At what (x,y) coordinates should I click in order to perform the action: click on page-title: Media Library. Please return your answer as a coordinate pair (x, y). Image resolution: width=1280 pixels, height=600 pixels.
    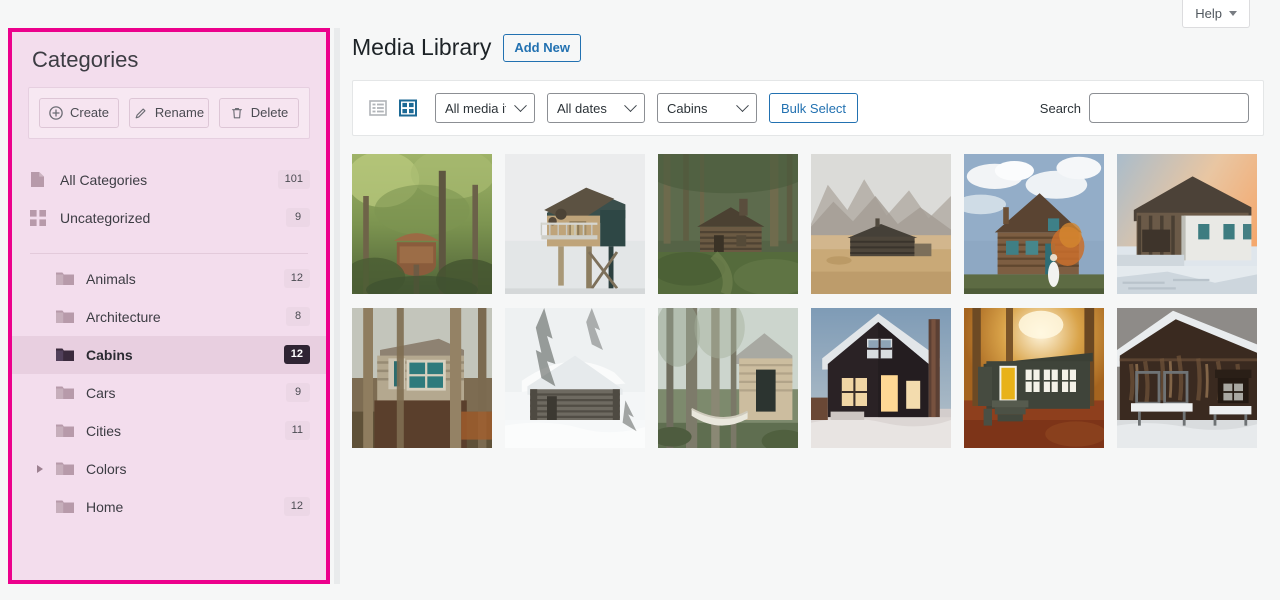
    Looking at the image, I should click on (422, 47).